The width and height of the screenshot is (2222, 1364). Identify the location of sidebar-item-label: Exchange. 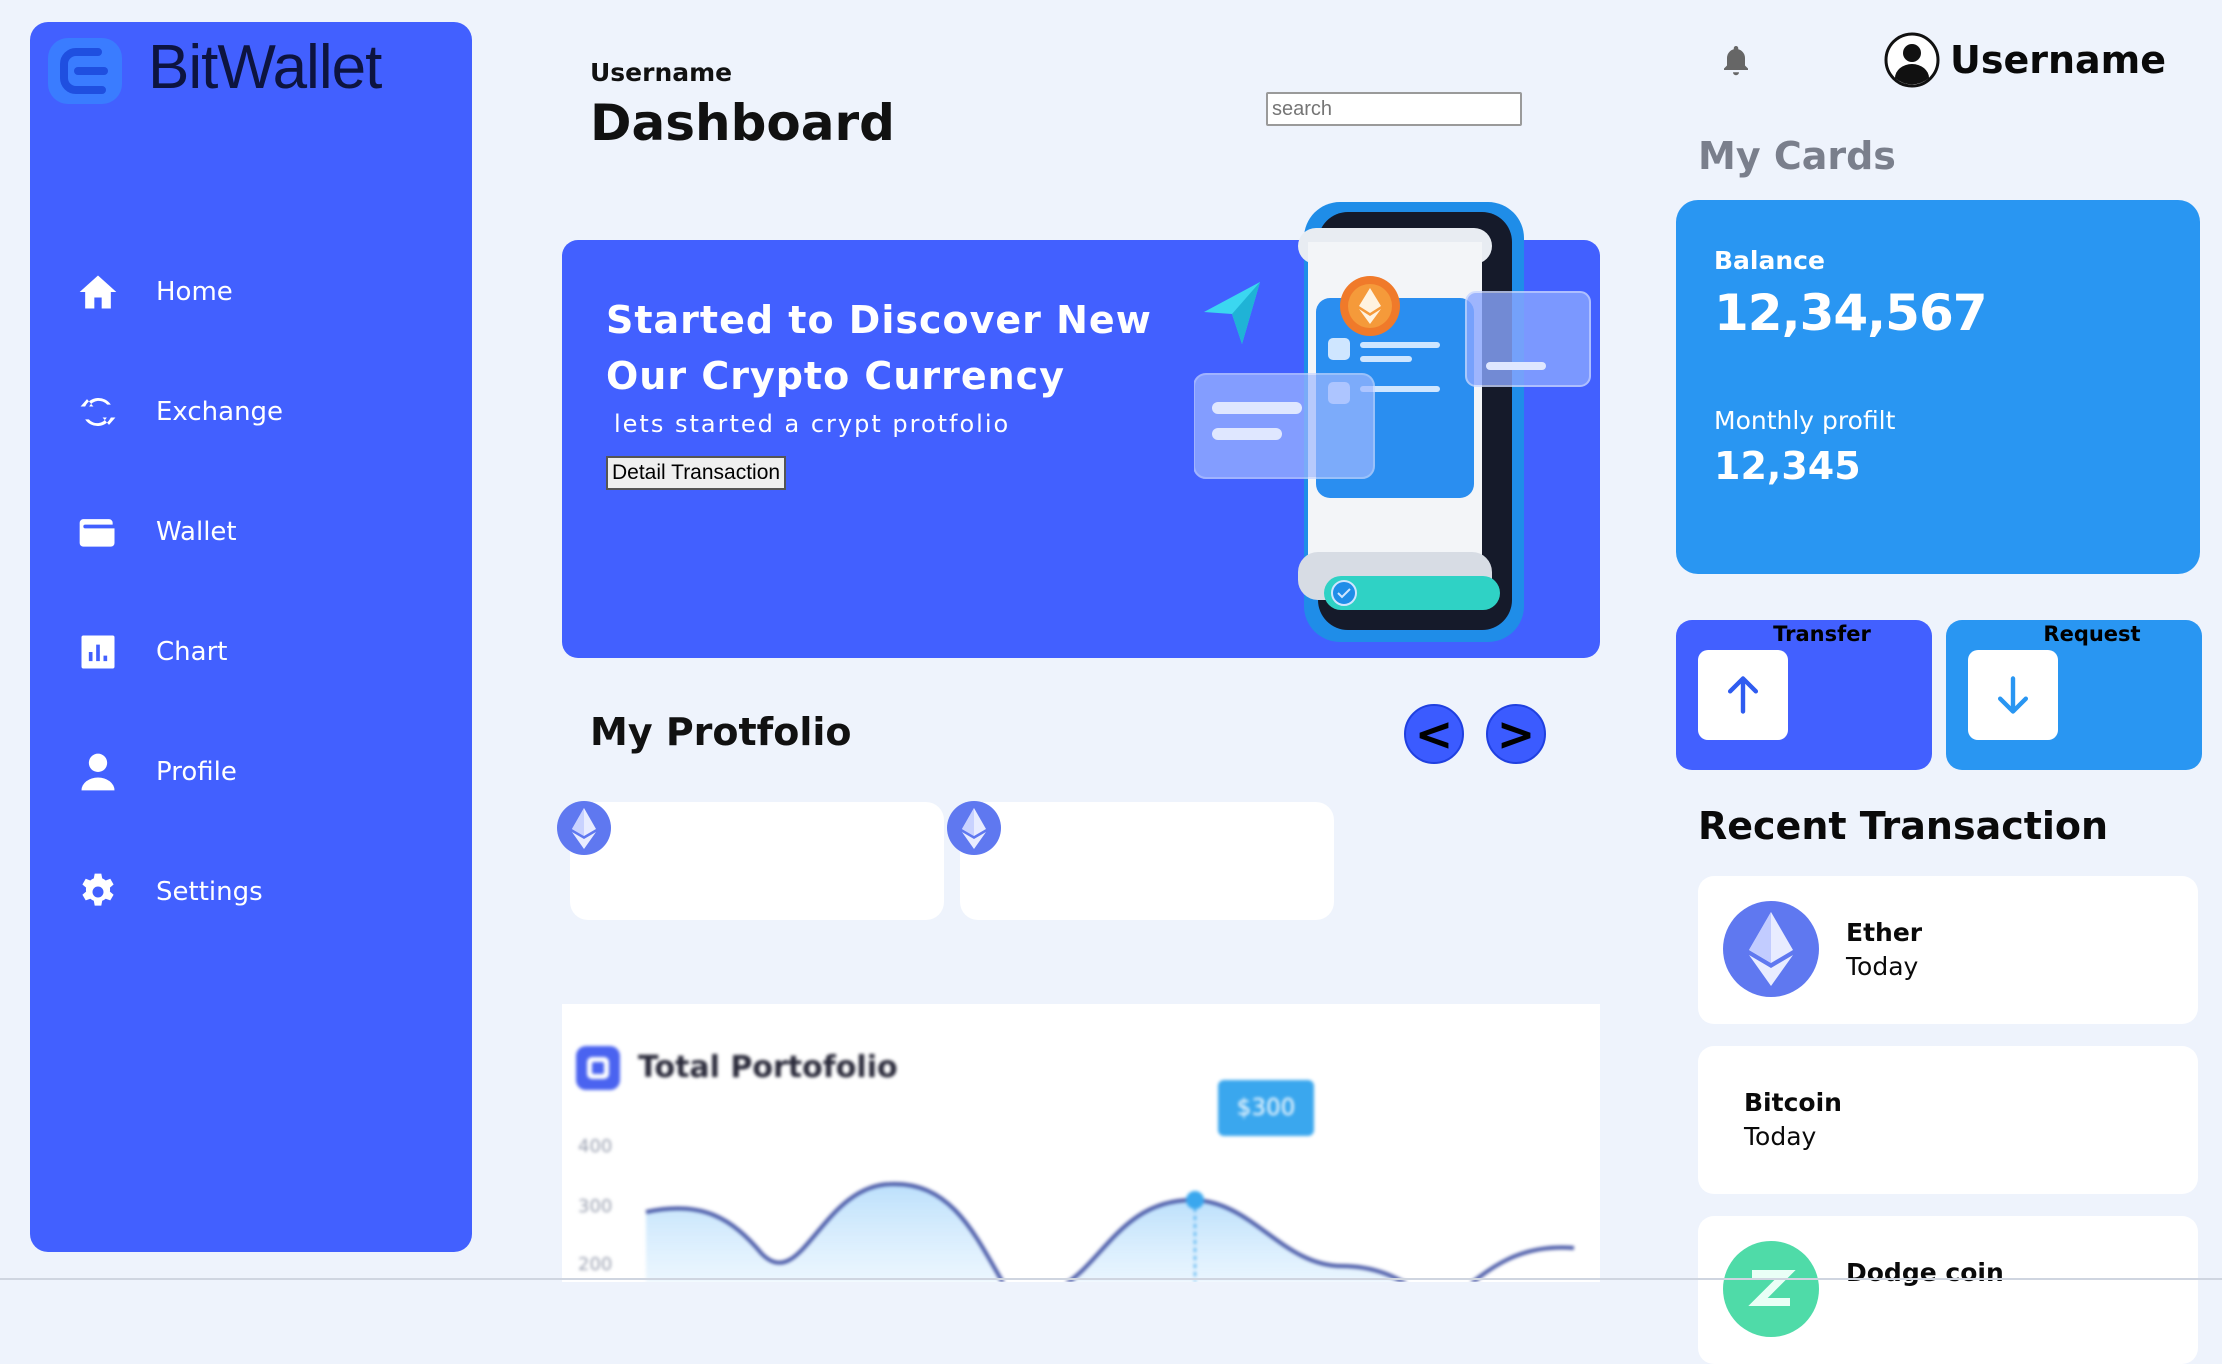
(220, 412).